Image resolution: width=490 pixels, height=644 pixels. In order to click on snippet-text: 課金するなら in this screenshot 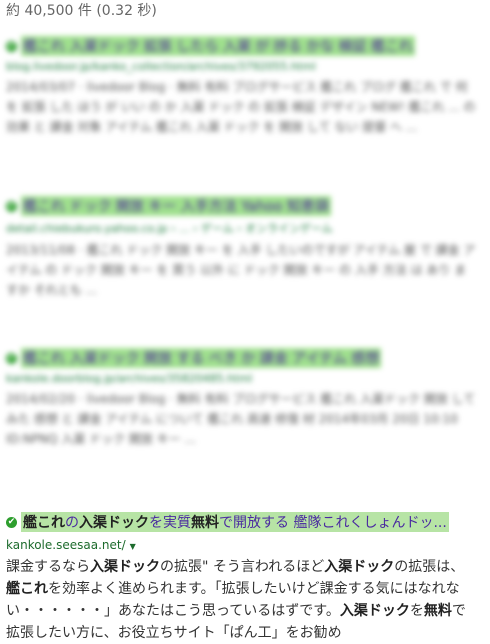, I will do `click(48, 567)`.